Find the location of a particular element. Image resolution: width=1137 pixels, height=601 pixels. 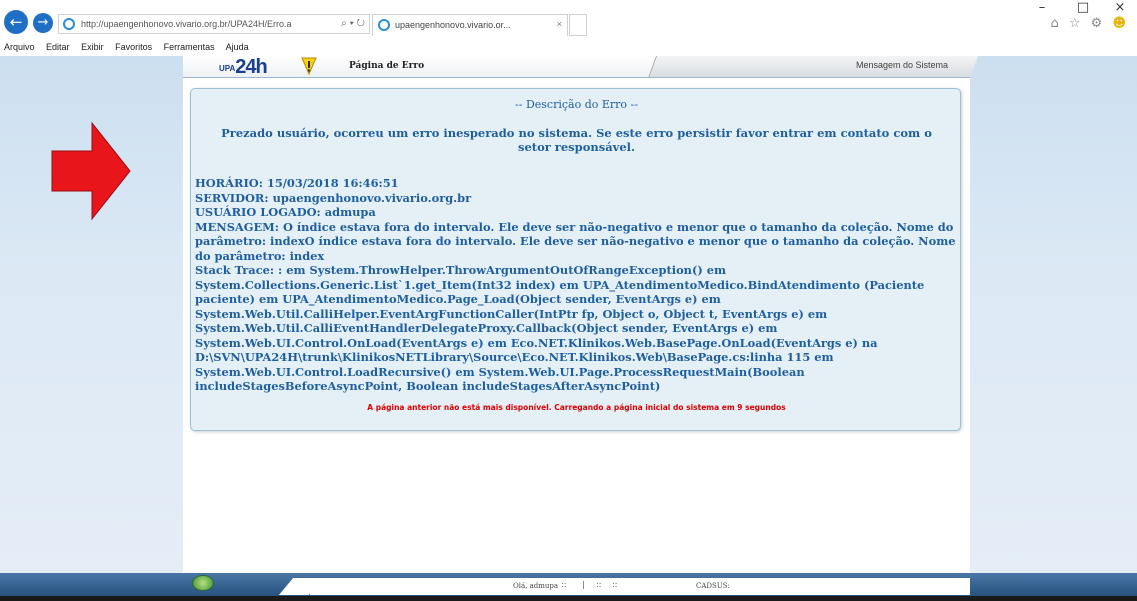

time-label: HORÁRIO: is located at coordinates (229, 183).